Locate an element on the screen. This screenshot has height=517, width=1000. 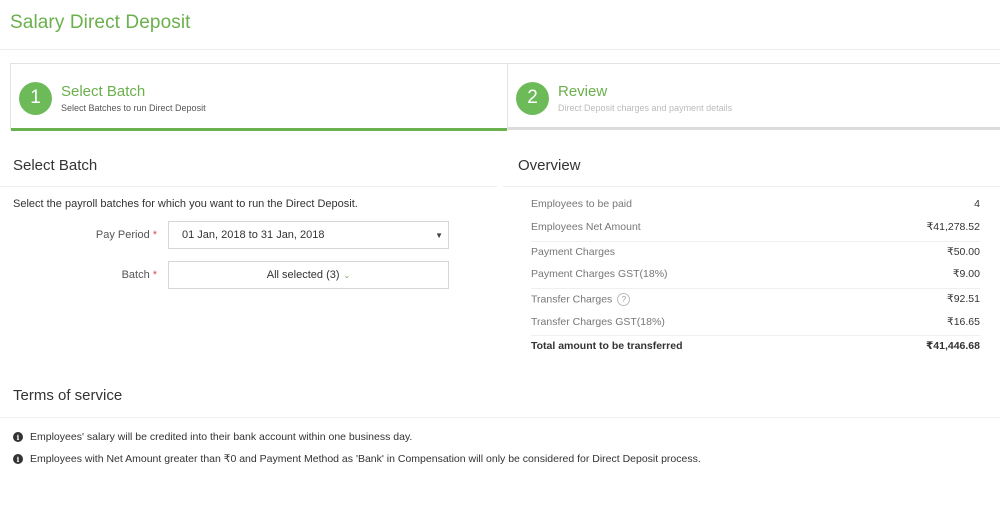
batch-label: Batch * is located at coordinates (139, 275).